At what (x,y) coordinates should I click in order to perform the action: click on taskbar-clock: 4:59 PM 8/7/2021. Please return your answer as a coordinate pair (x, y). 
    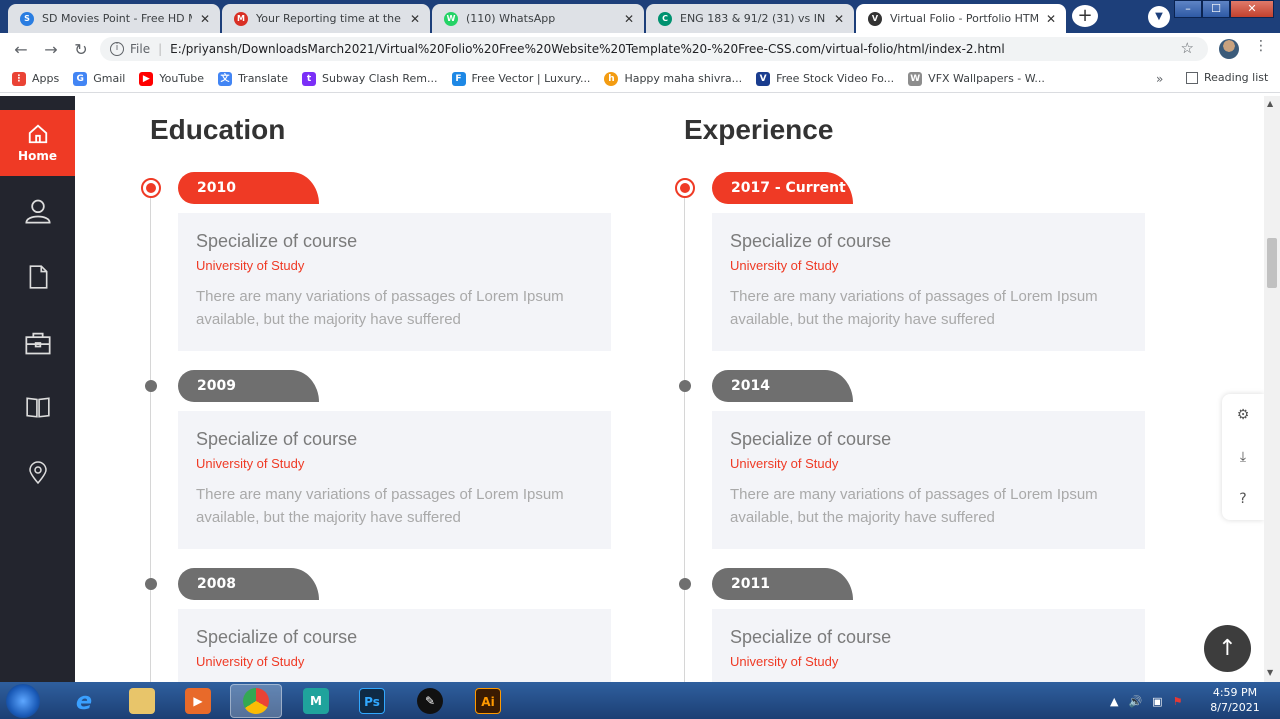
    Looking at the image, I should click on (1235, 700).